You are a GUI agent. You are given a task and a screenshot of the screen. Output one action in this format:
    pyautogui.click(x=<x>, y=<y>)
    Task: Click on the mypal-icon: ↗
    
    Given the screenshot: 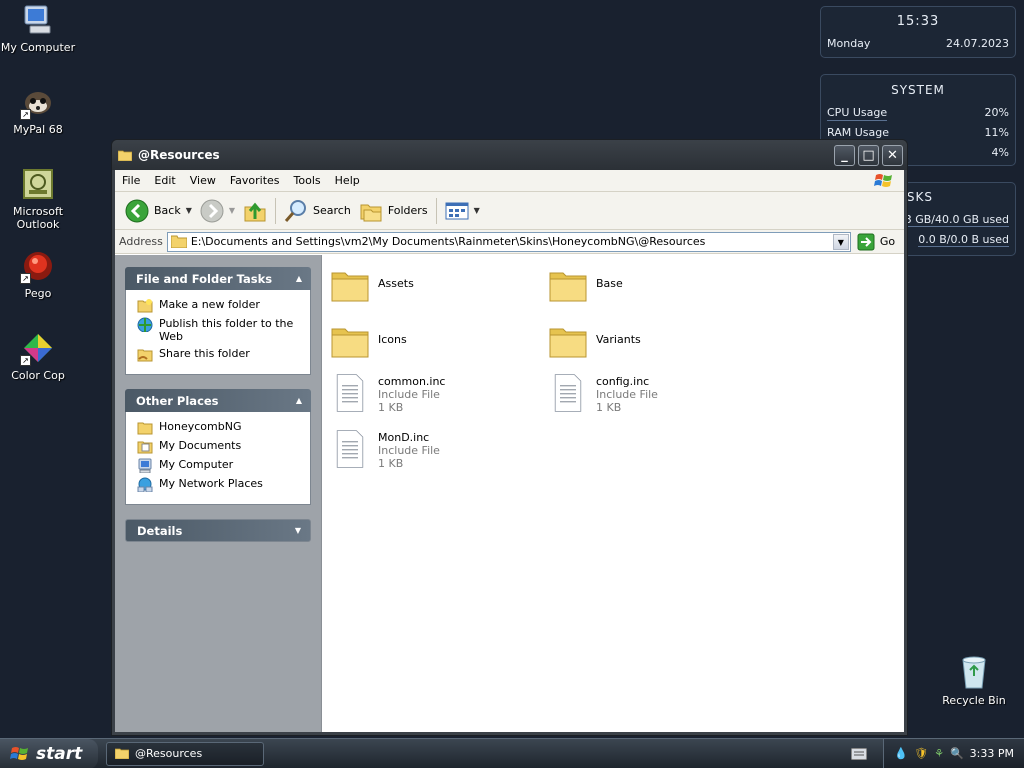 What is the action you would take?
    pyautogui.click(x=37, y=103)
    